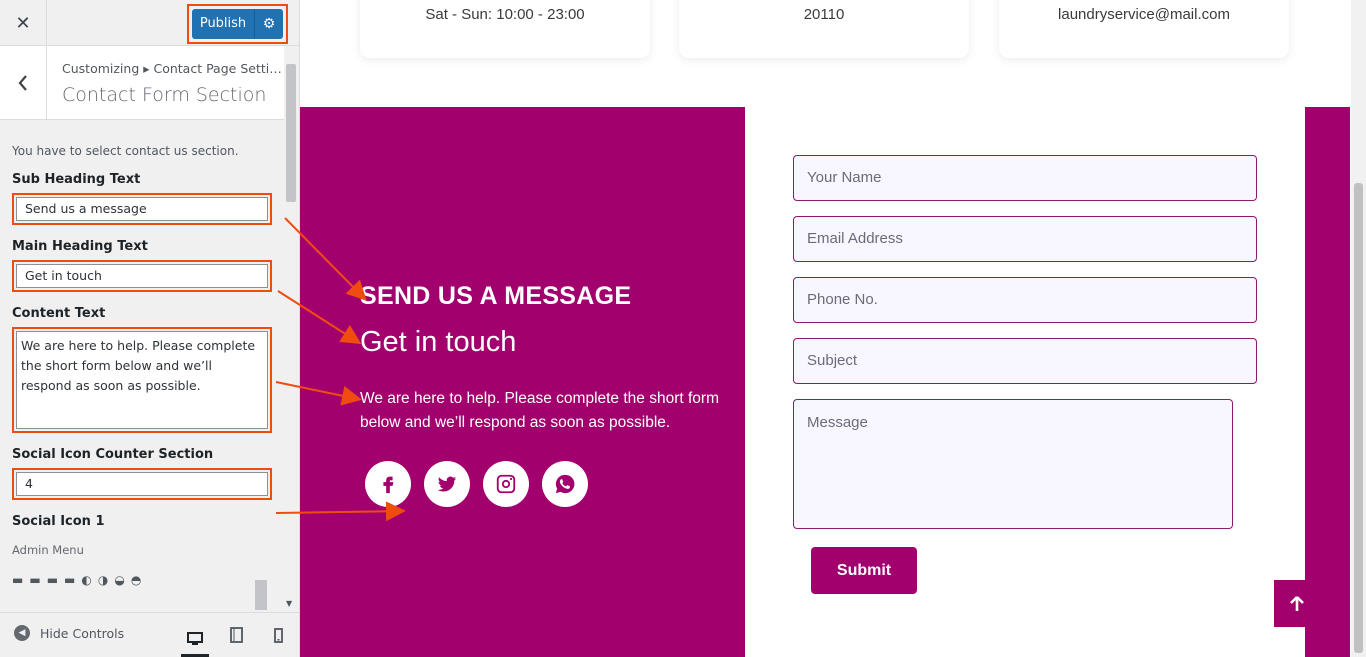  I want to click on info-card-text: laundryservice@mail.com, so click(1144, 14).